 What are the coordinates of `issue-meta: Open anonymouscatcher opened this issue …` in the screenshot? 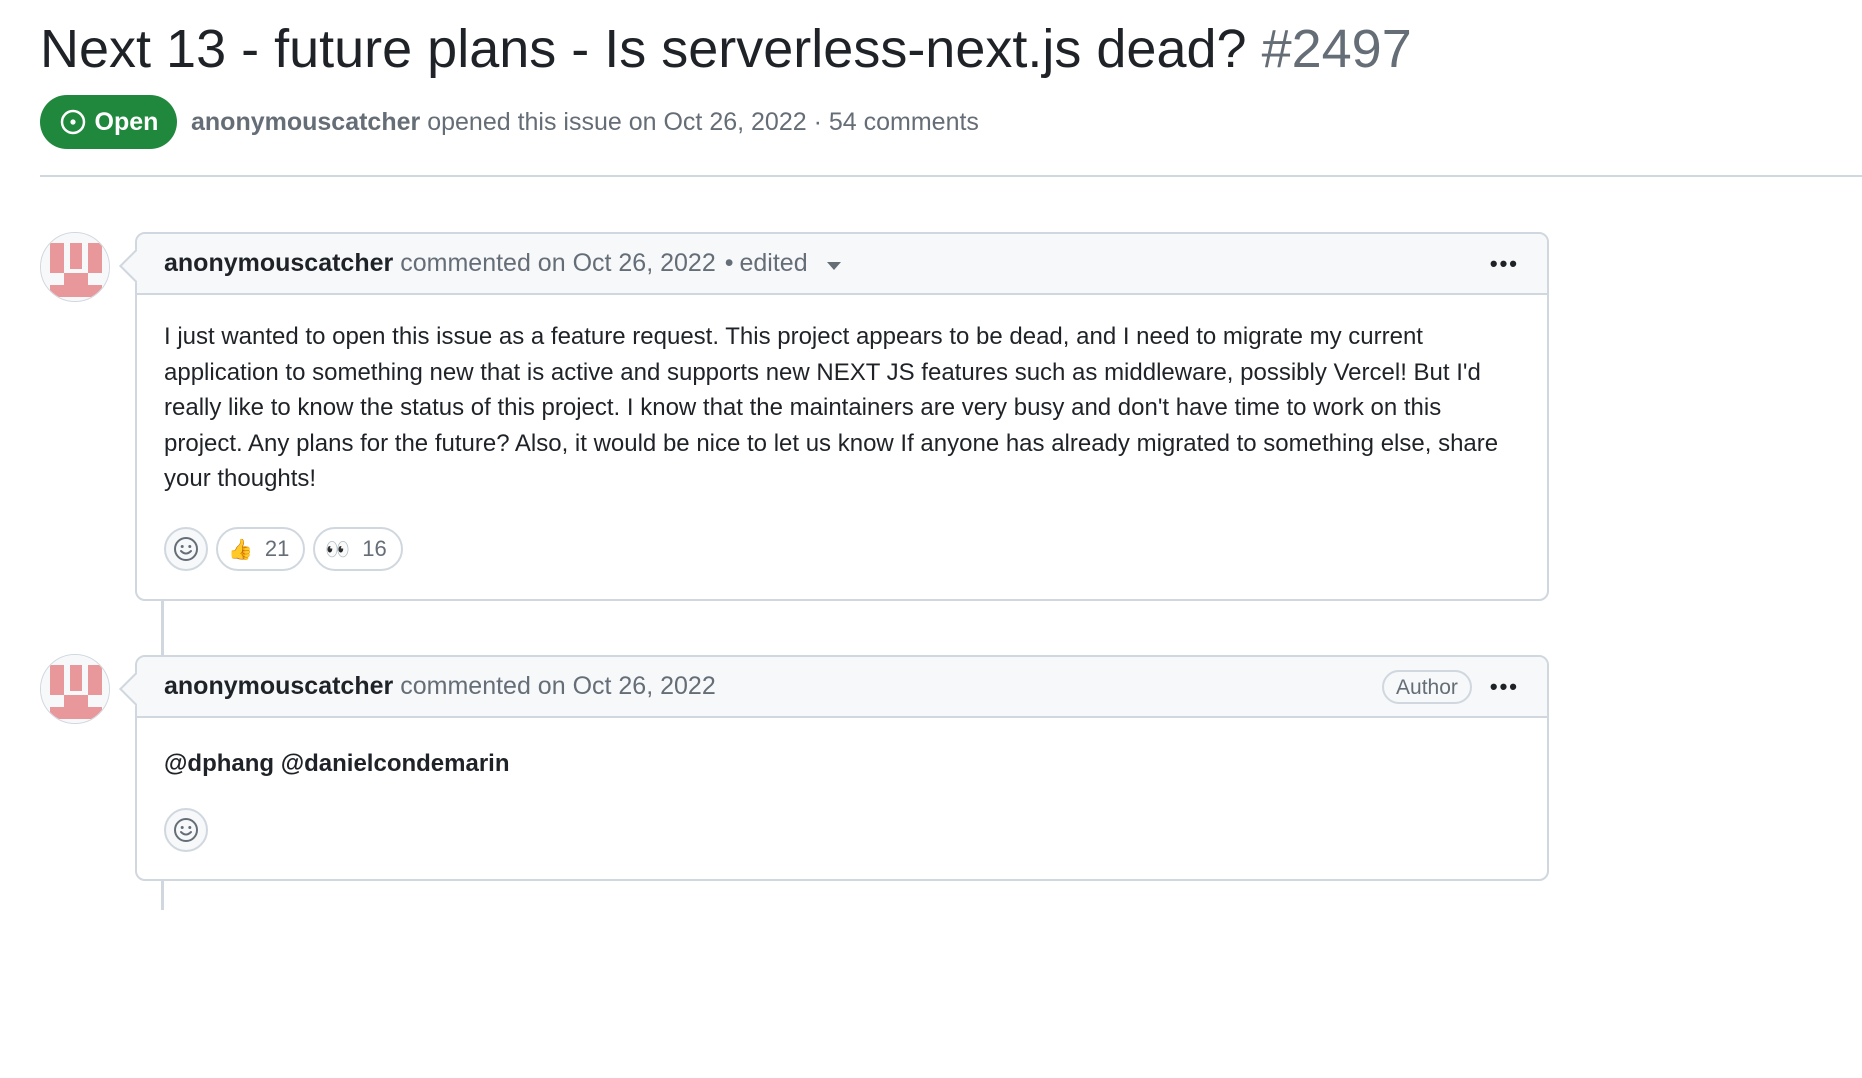 It's located at (509, 122).